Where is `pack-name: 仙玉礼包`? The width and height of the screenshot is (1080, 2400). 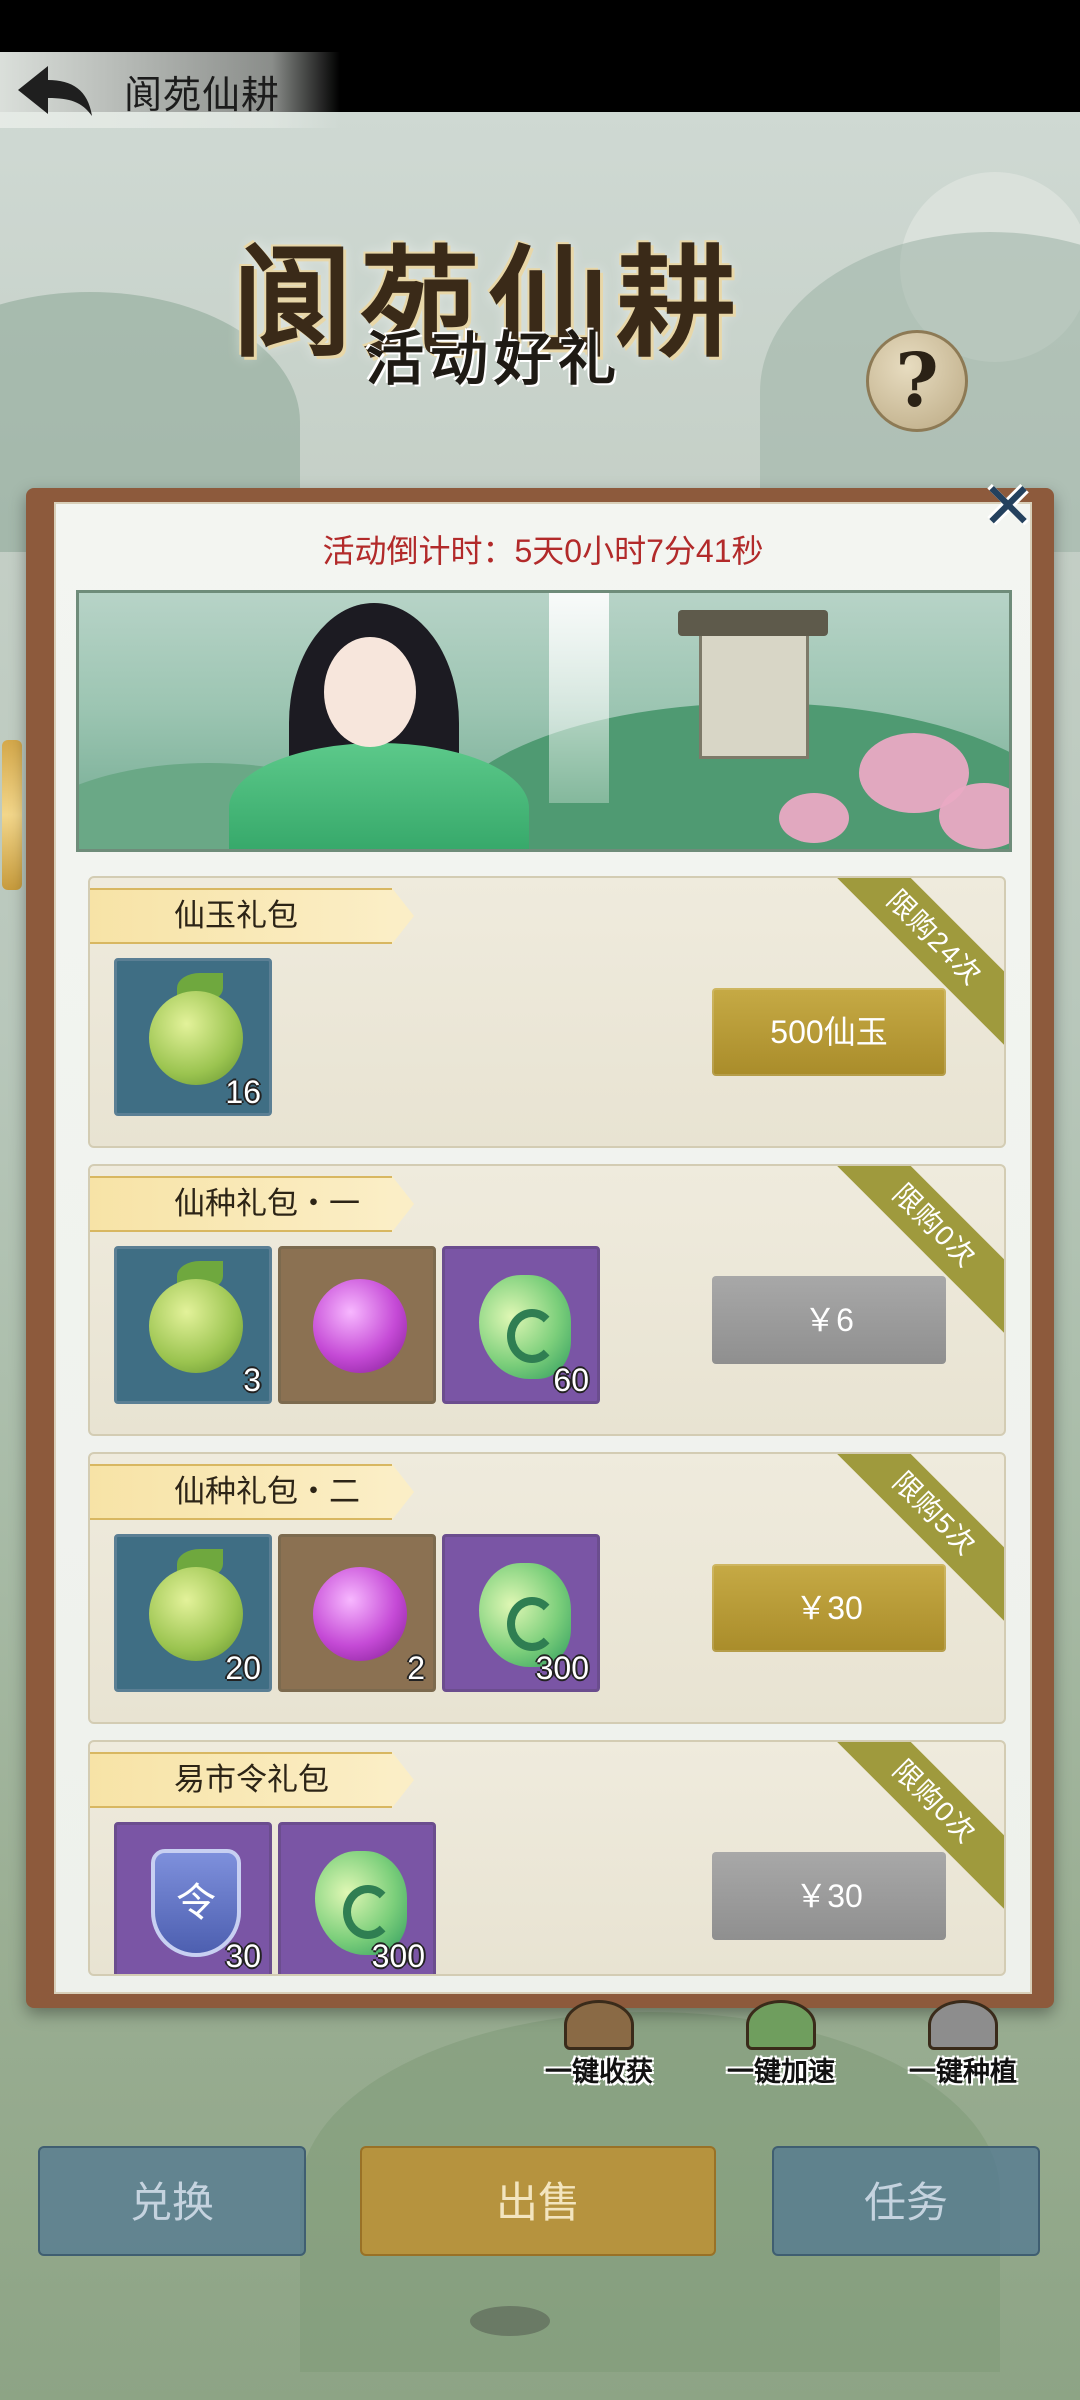 pack-name: 仙玉礼包 is located at coordinates (252, 916).